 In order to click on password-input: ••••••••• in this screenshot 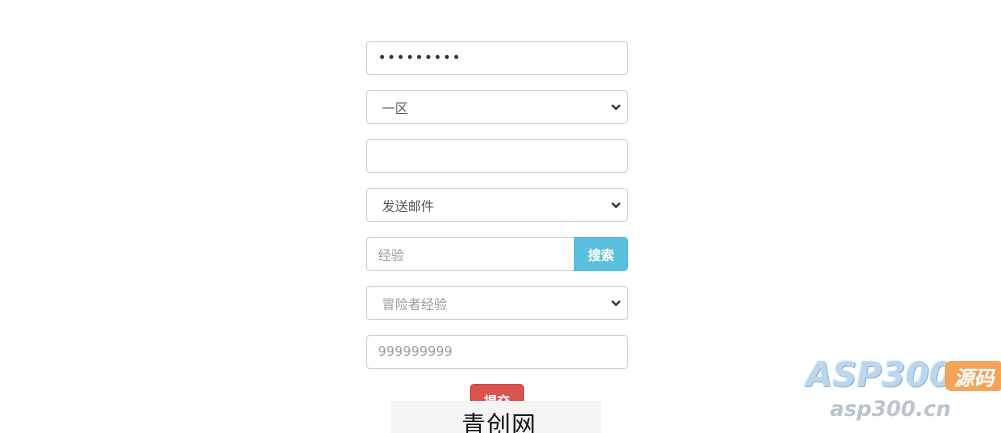, I will do `click(497, 58)`.